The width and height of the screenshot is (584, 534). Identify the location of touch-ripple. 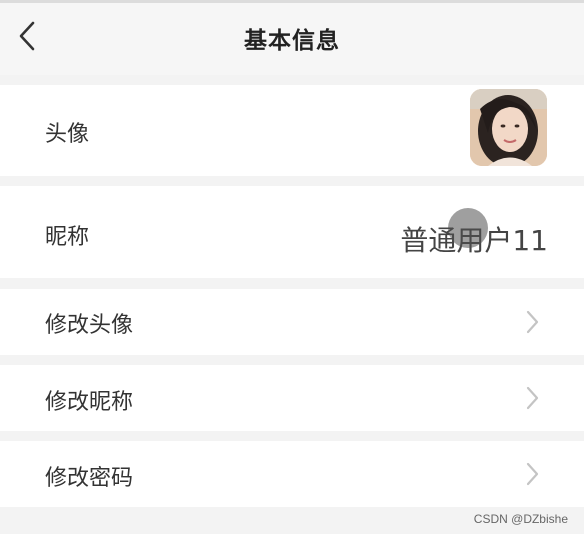
(468, 228).